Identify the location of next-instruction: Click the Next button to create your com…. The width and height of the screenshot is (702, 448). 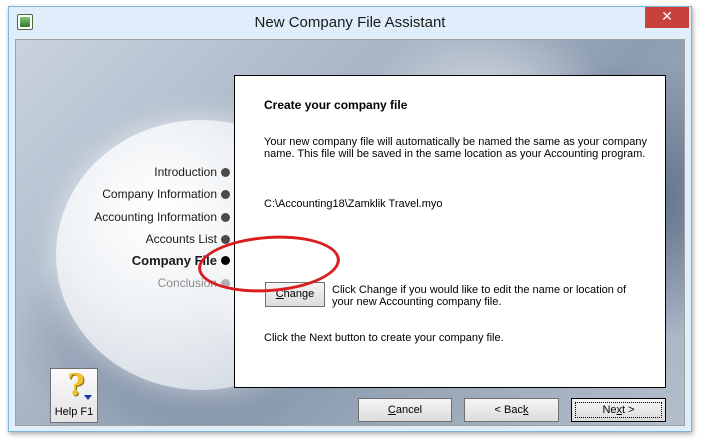
(384, 338).